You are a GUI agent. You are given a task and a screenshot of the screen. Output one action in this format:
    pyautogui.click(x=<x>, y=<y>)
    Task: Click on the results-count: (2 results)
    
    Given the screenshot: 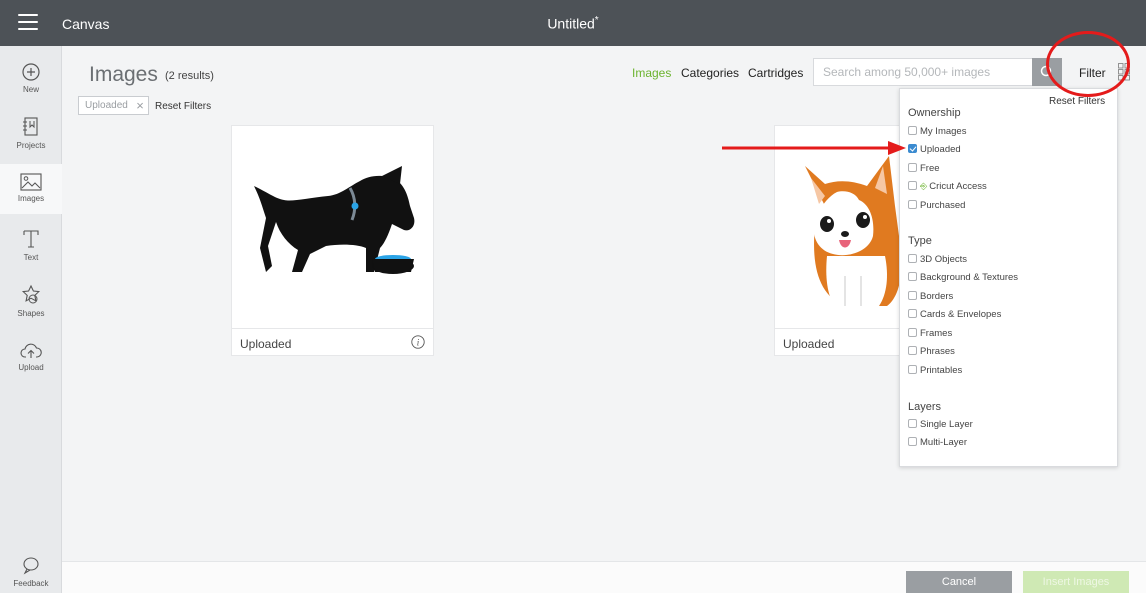 What is the action you would take?
    pyautogui.click(x=189, y=76)
    